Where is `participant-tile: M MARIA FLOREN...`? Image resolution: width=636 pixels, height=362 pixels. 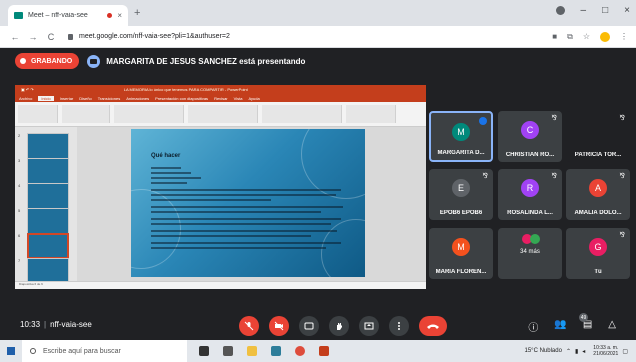
participant-tile: M MARIA FLOREN... is located at coordinates (461, 253).